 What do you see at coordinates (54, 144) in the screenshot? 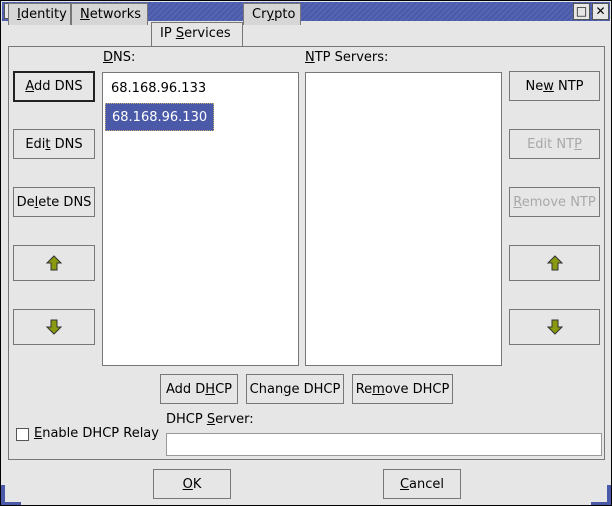
I see `edit-dns-button: Edit DNS` at bounding box center [54, 144].